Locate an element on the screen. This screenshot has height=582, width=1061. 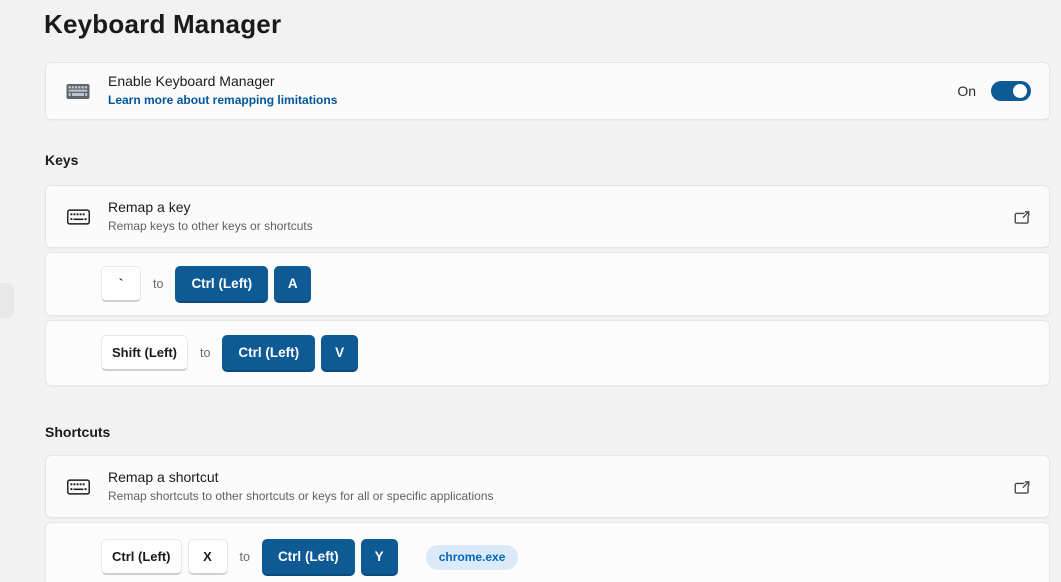
left-edge-panel-fragment is located at coordinates (7, 300).